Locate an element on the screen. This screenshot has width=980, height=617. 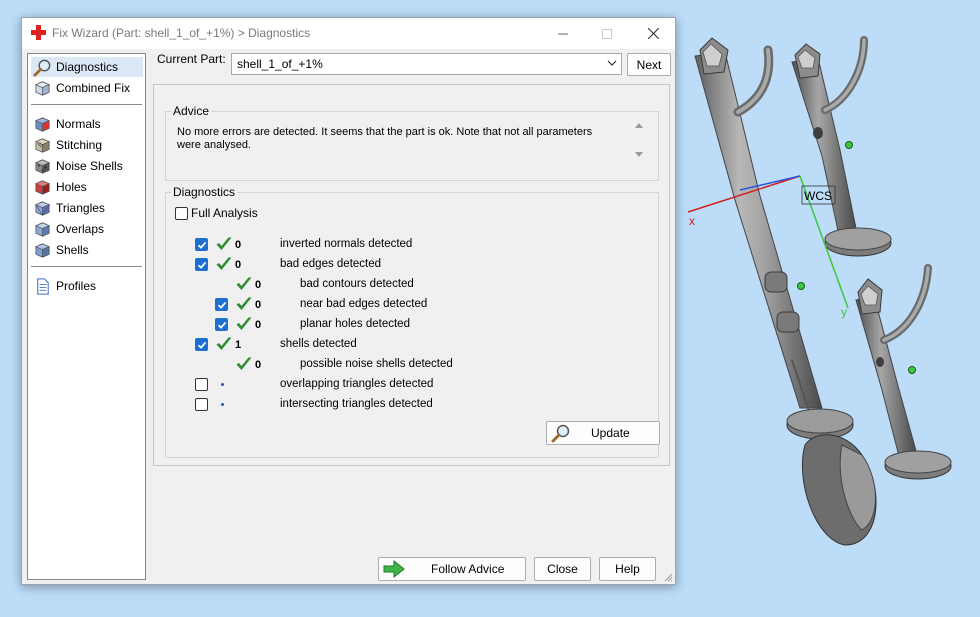
nav-item-holes: Holes is located at coordinates (87, 187).